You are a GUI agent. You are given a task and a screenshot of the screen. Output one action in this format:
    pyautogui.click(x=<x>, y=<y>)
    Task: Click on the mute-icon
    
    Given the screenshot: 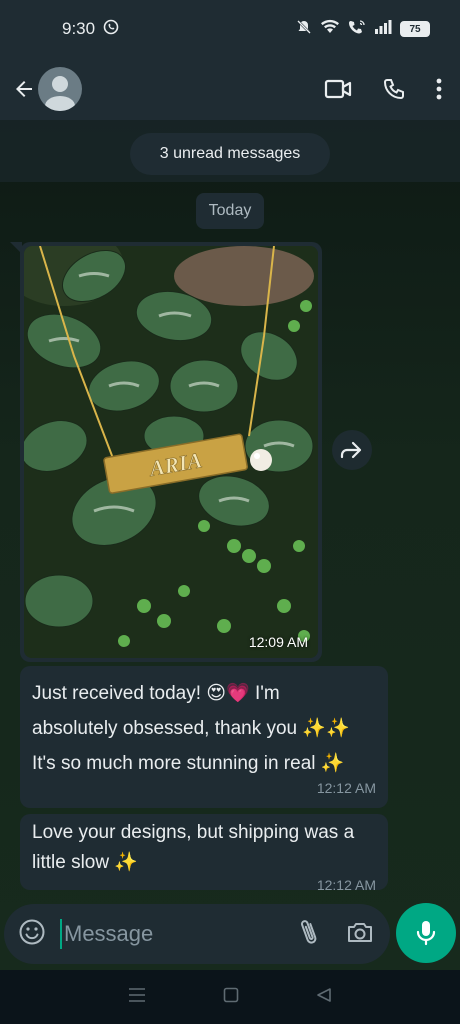 What is the action you would take?
    pyautogui.click(x=304, y=29)
    